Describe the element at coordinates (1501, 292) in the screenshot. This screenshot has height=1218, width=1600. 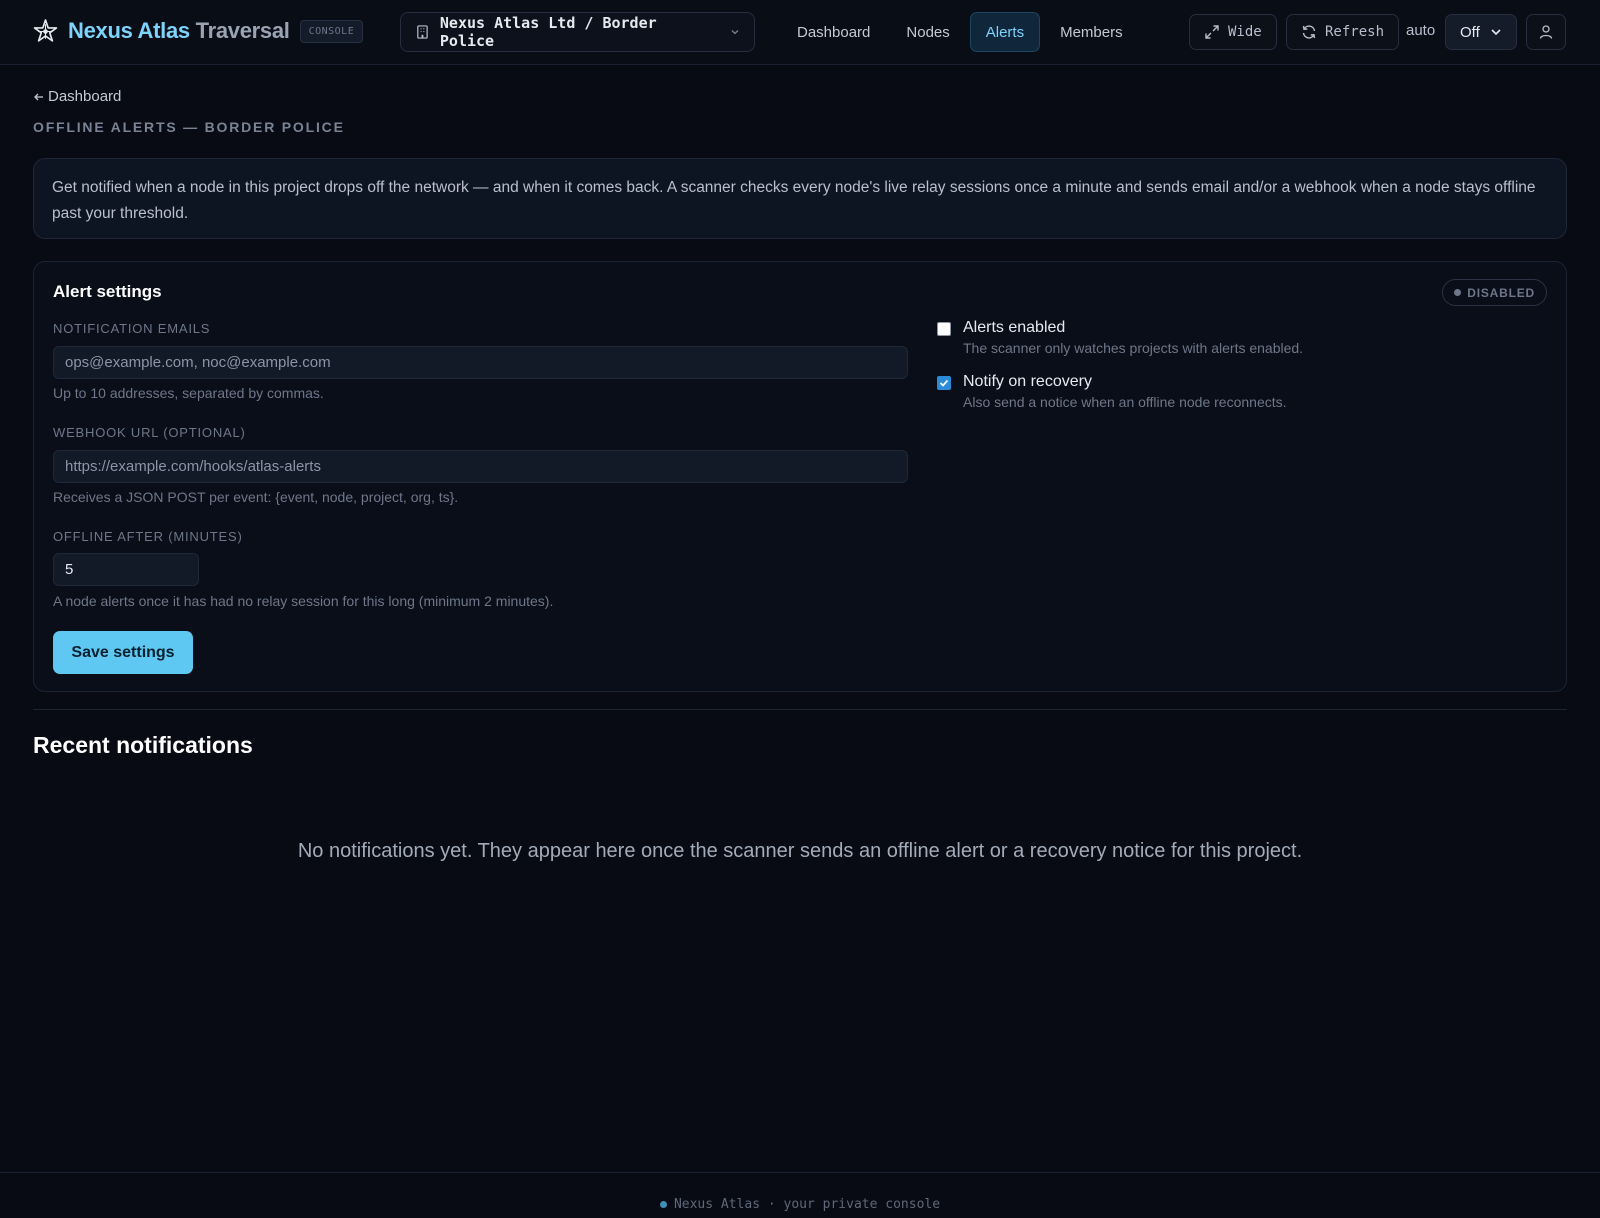
I see `status-badge-label: DISABLED` at that location.